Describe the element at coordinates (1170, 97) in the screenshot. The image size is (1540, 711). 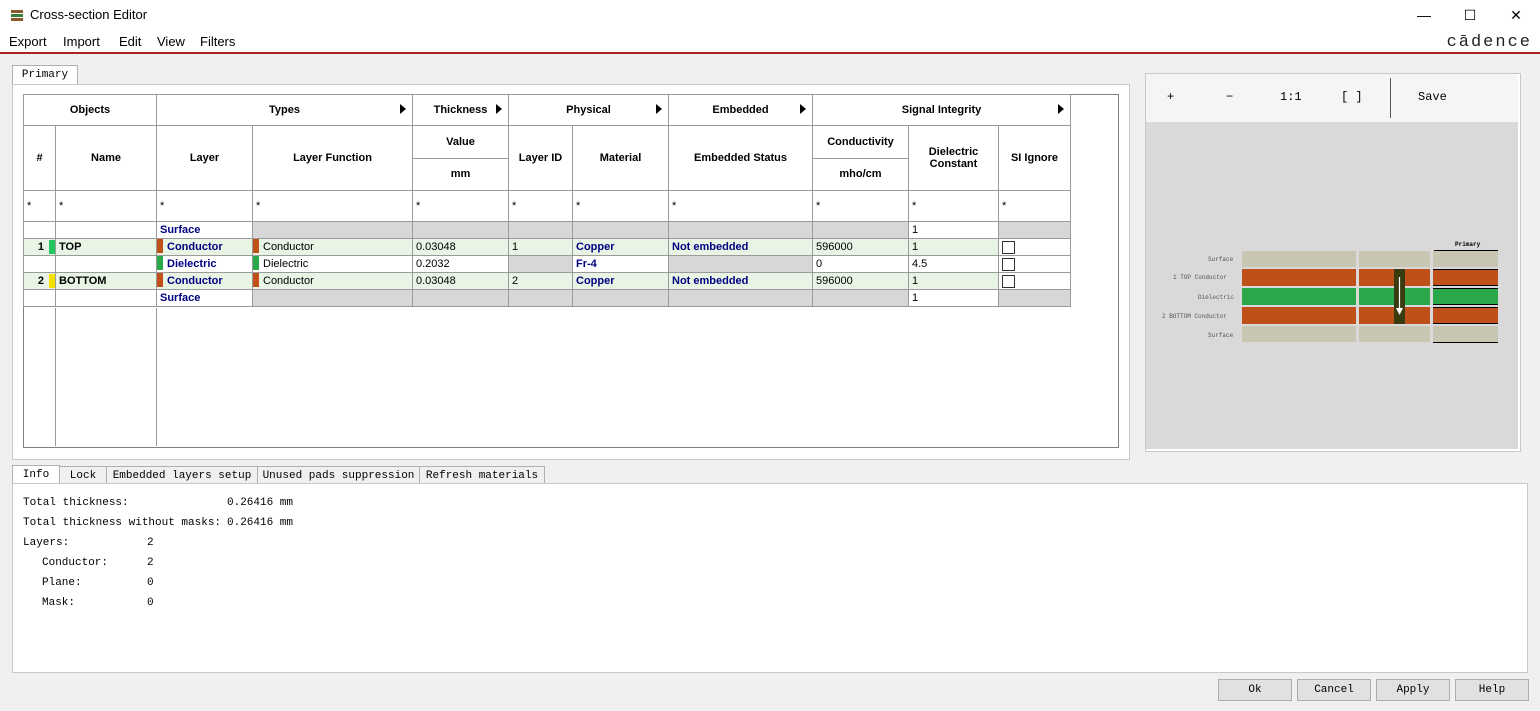
I see `zoom-in-button: +` at that location.